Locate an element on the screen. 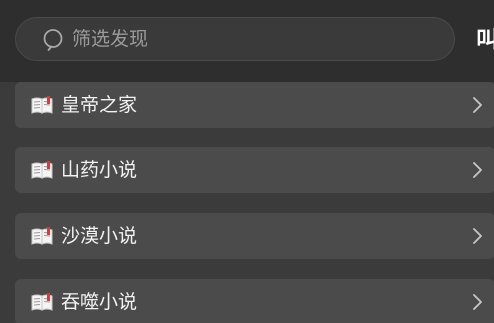 Image resolution: width=494 pixels, height=323 pixels. list-item-shamo: 沙漠小说 is located at coordinates (254, 236).